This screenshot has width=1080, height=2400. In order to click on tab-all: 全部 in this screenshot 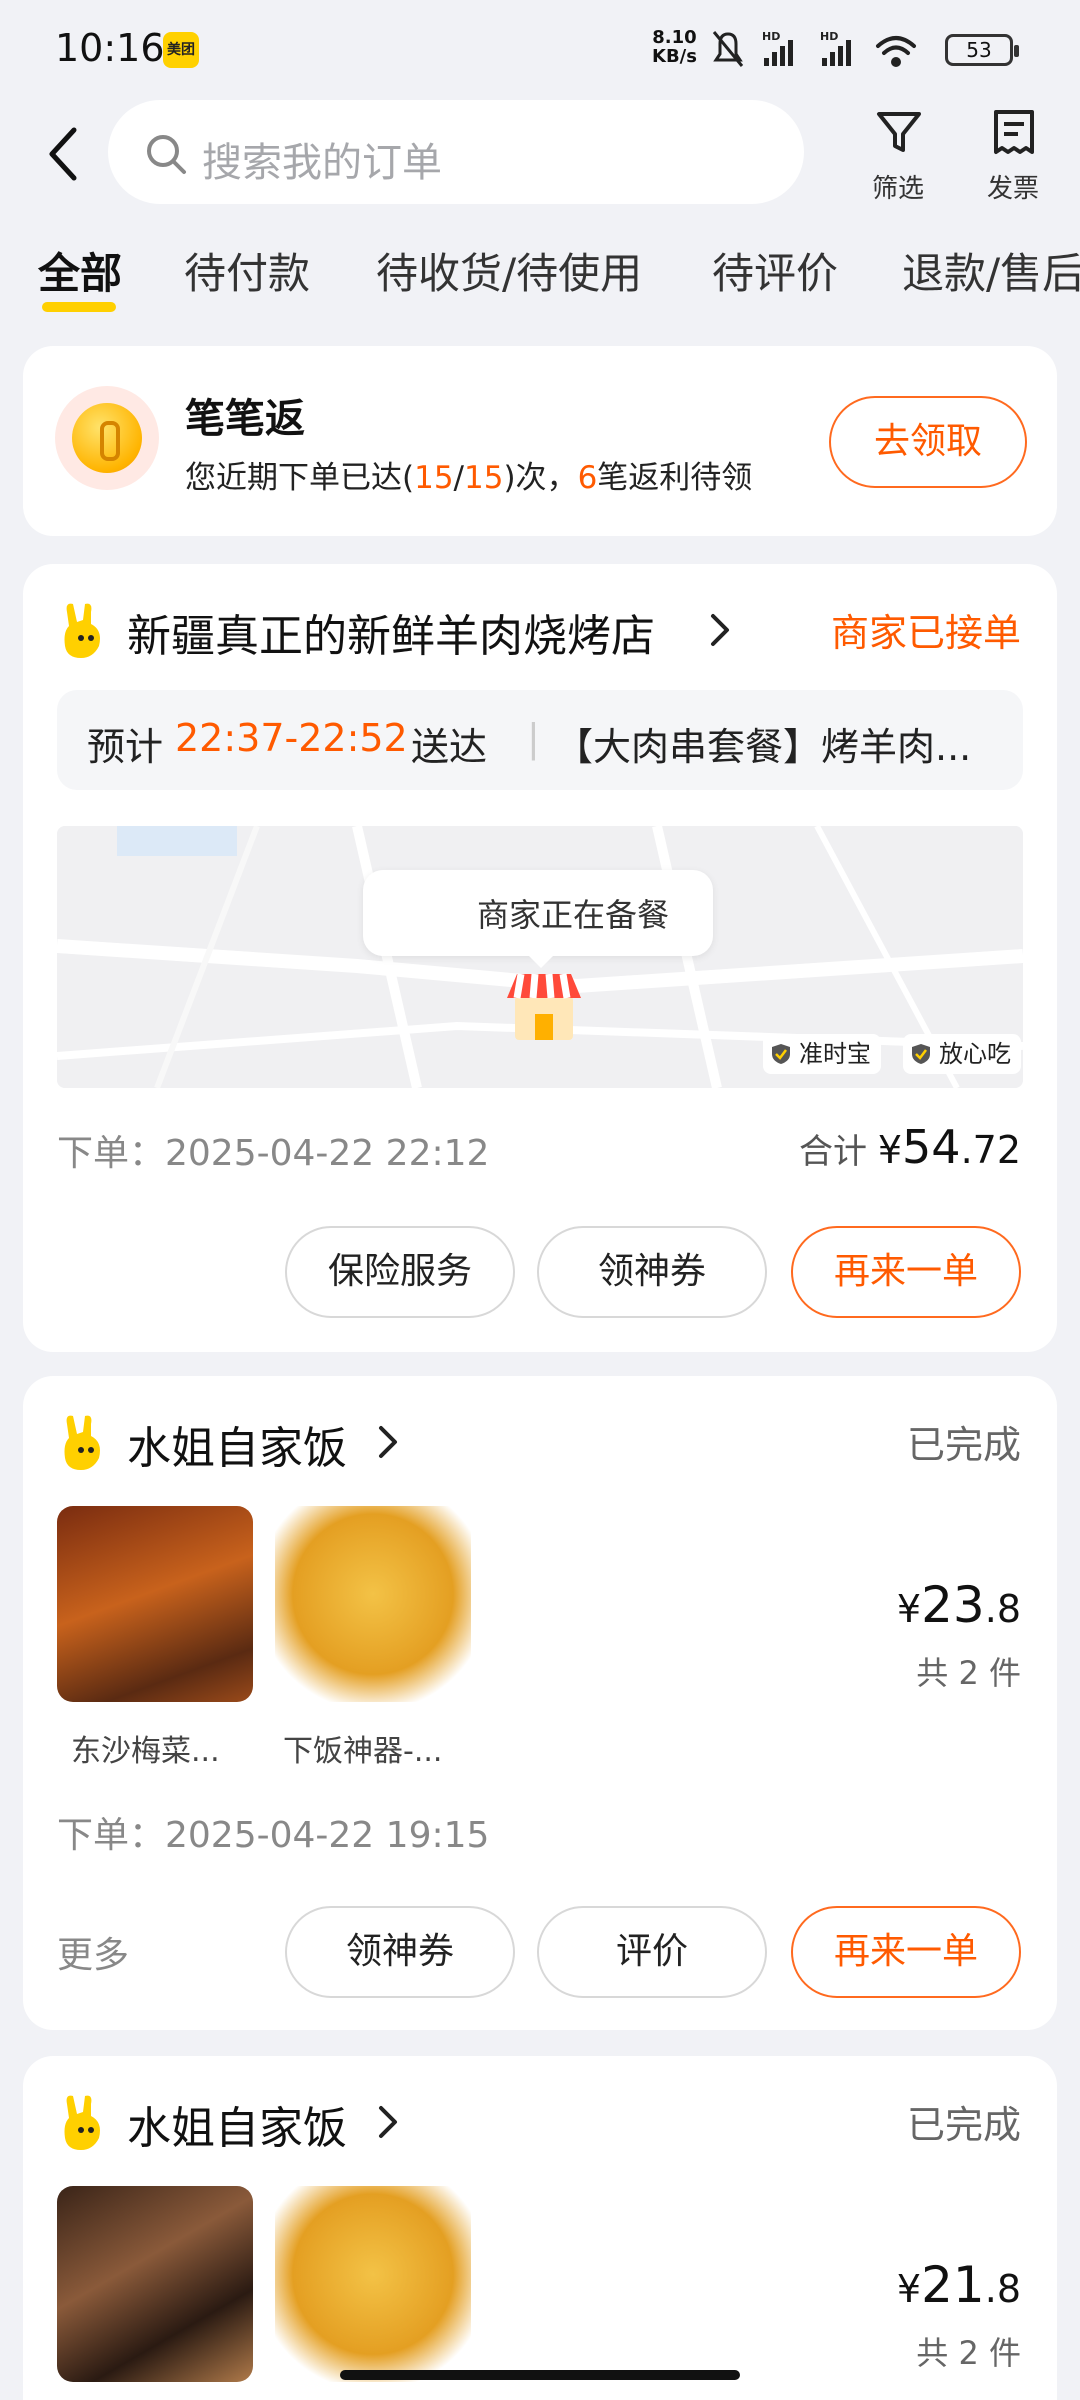, I will do `click(80, 270)`.